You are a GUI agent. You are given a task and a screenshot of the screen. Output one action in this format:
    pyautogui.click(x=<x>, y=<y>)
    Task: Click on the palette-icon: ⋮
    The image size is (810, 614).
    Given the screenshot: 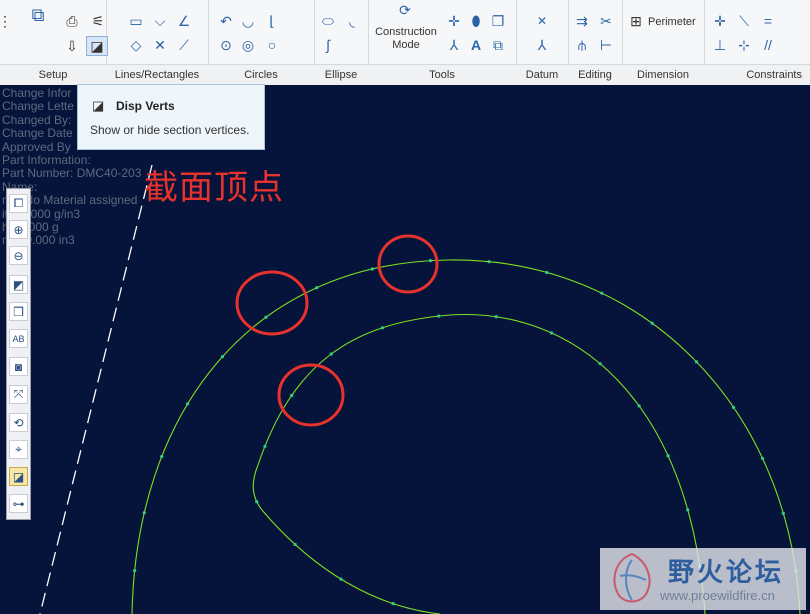 What is the action you would take?
    pyautogui.click(x=6, y=21)
    